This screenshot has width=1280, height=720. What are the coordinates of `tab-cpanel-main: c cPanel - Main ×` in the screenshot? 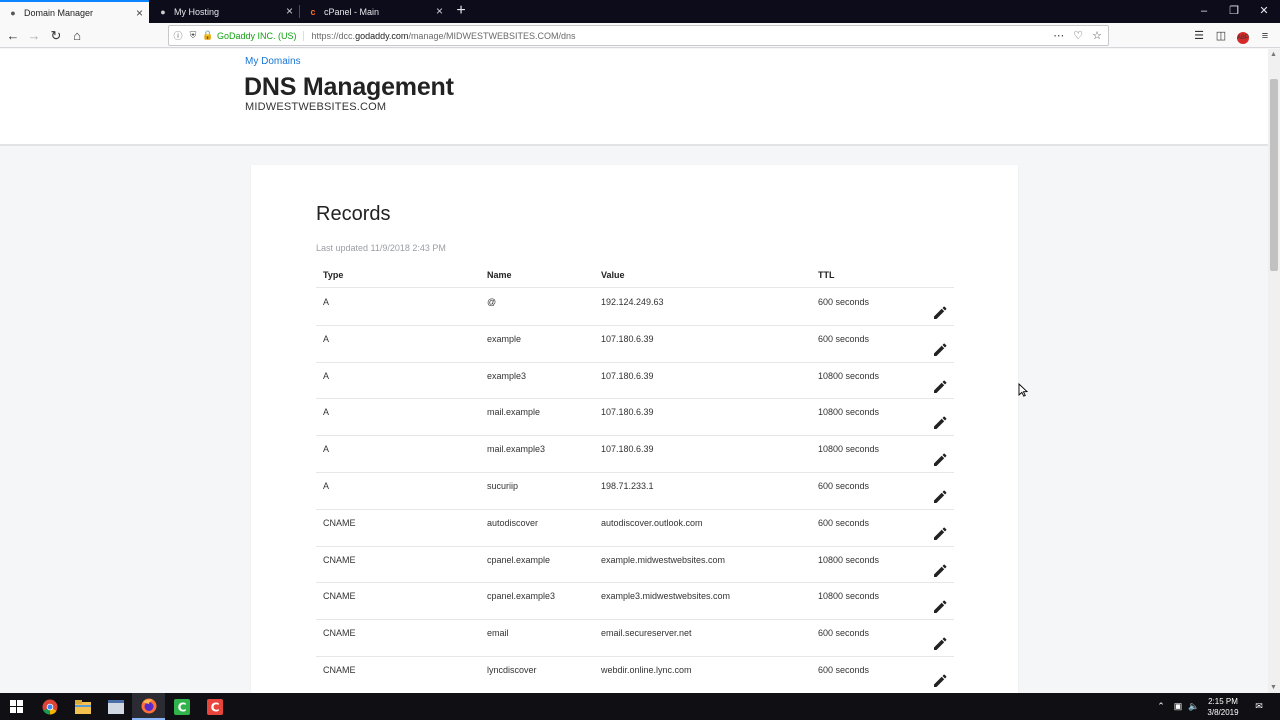 It's located at (374, 11).